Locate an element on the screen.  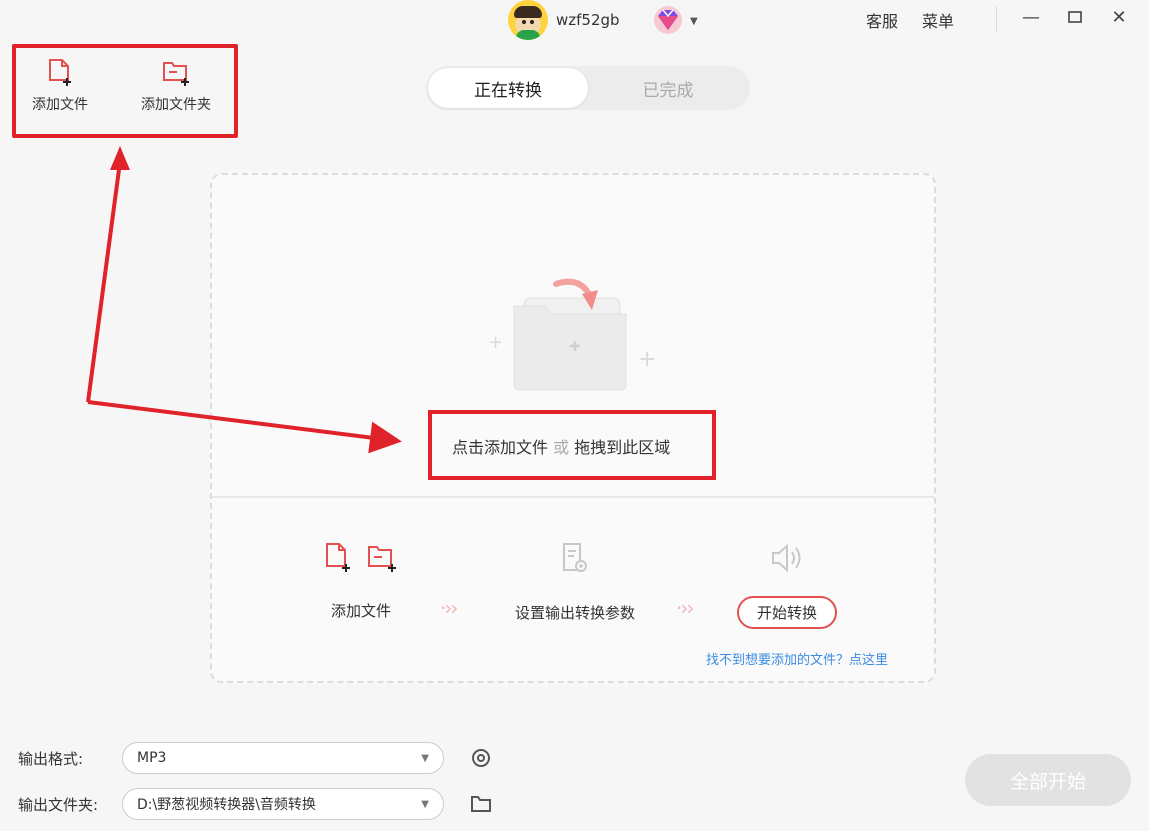
drop-divider is located at coordinates (573, 497).